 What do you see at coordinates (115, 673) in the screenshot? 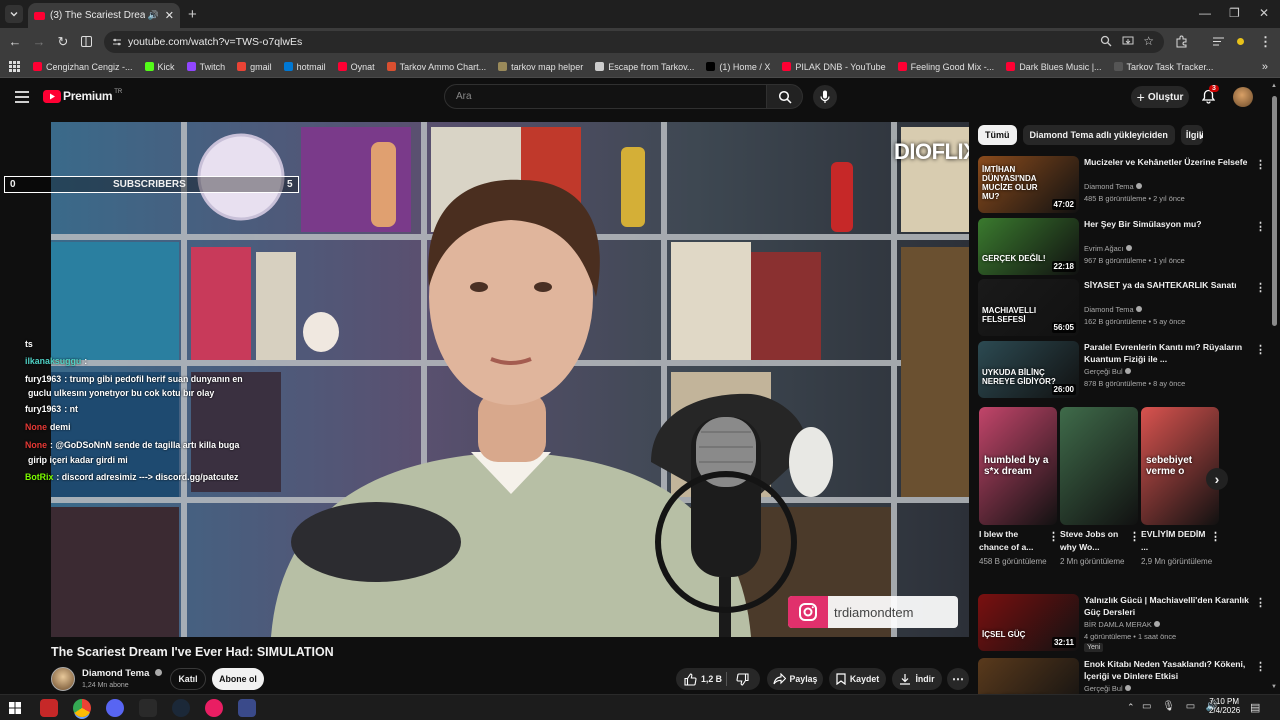
I see `channel-name: Diamond Tema` at bounding box center [115, 673].